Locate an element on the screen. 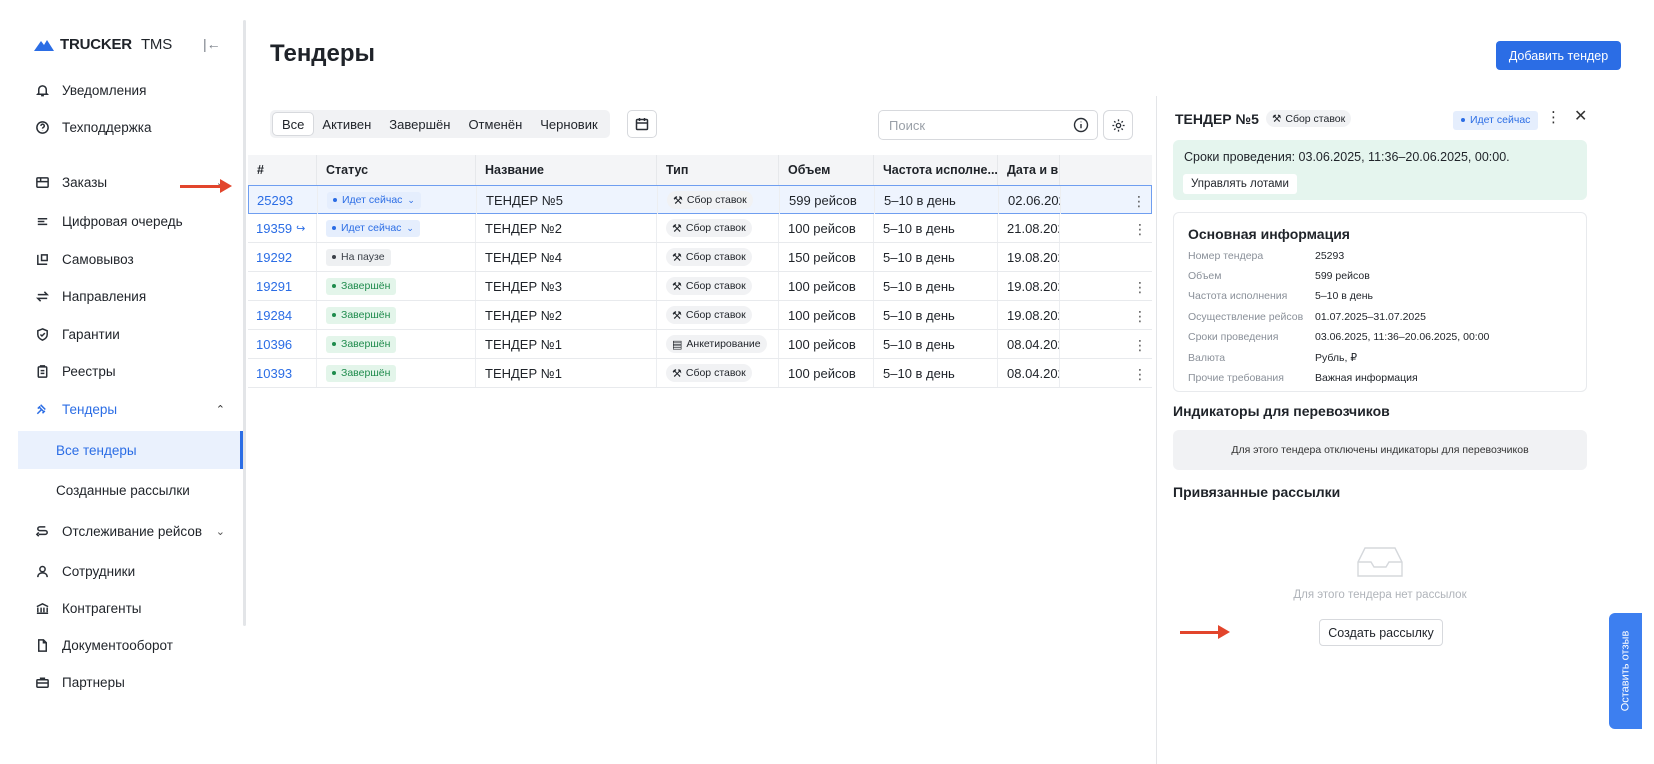 The image size is (1654, 764). date-filter-button is located at coordinates (642, 124).